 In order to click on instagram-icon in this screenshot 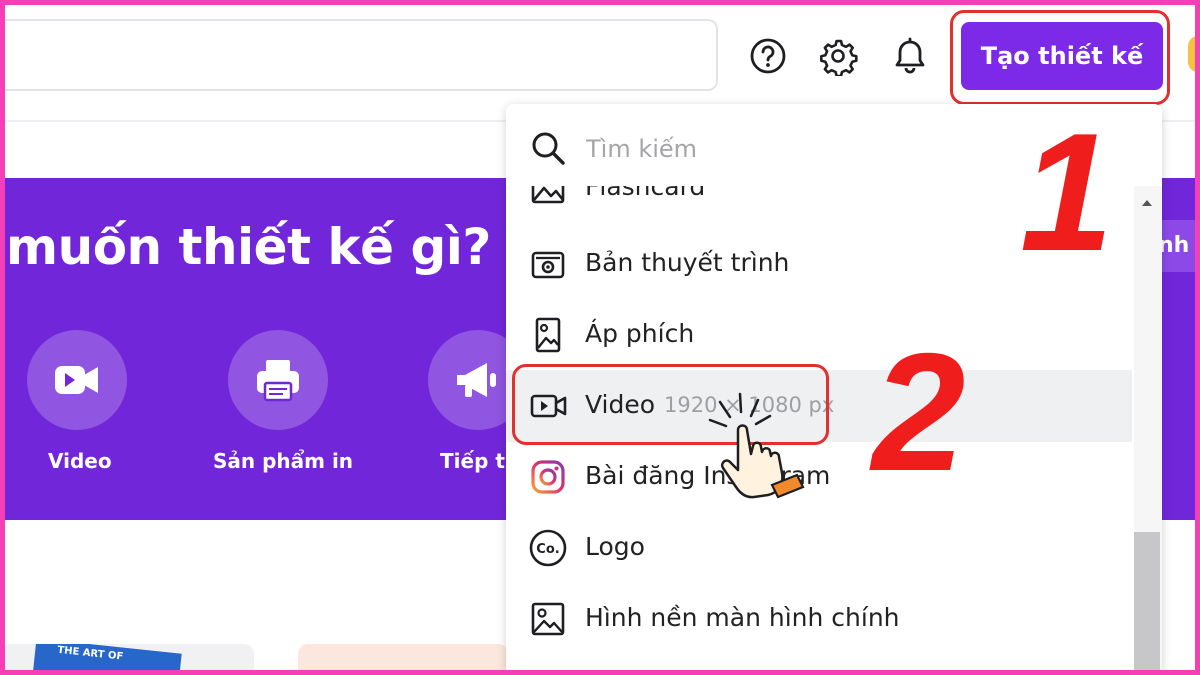, I will do `click(548, 477)`.